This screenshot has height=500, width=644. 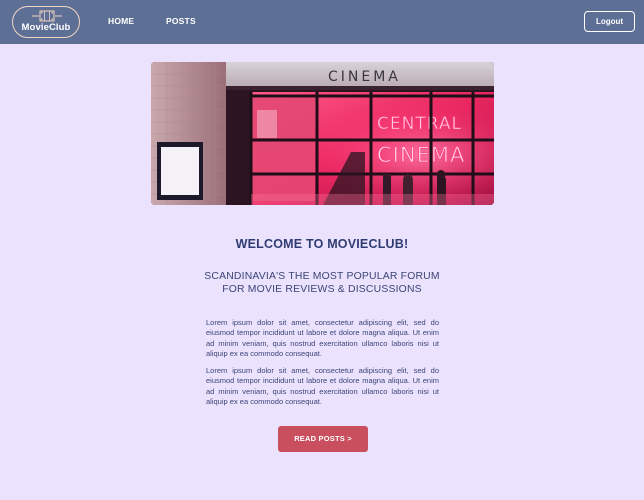 I want to click on logout-button: Logout, so click(x=609, y=21).